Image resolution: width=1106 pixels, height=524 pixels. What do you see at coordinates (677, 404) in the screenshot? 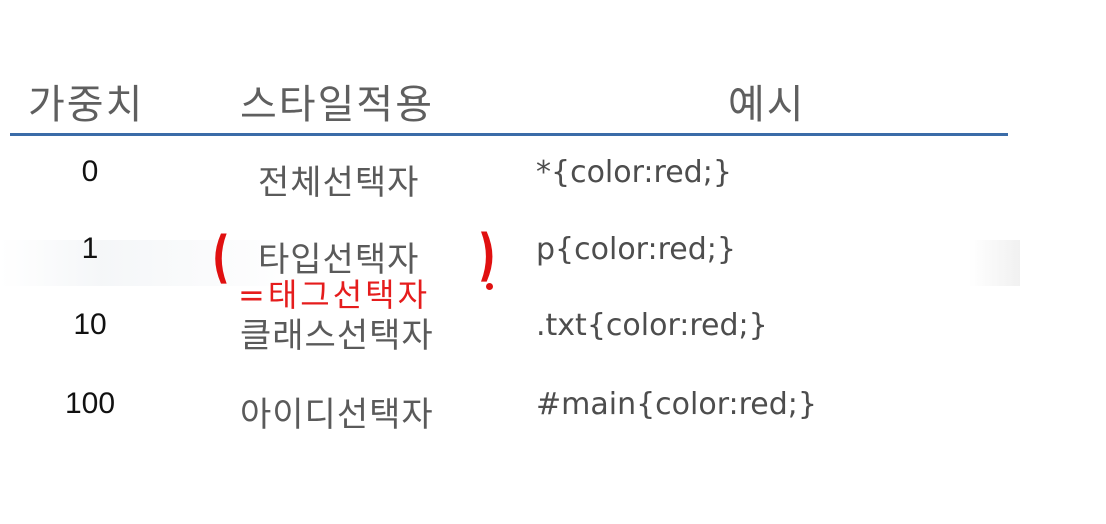
I see `example-cell: #main{color:red;}` at bounding box center [677, 404].